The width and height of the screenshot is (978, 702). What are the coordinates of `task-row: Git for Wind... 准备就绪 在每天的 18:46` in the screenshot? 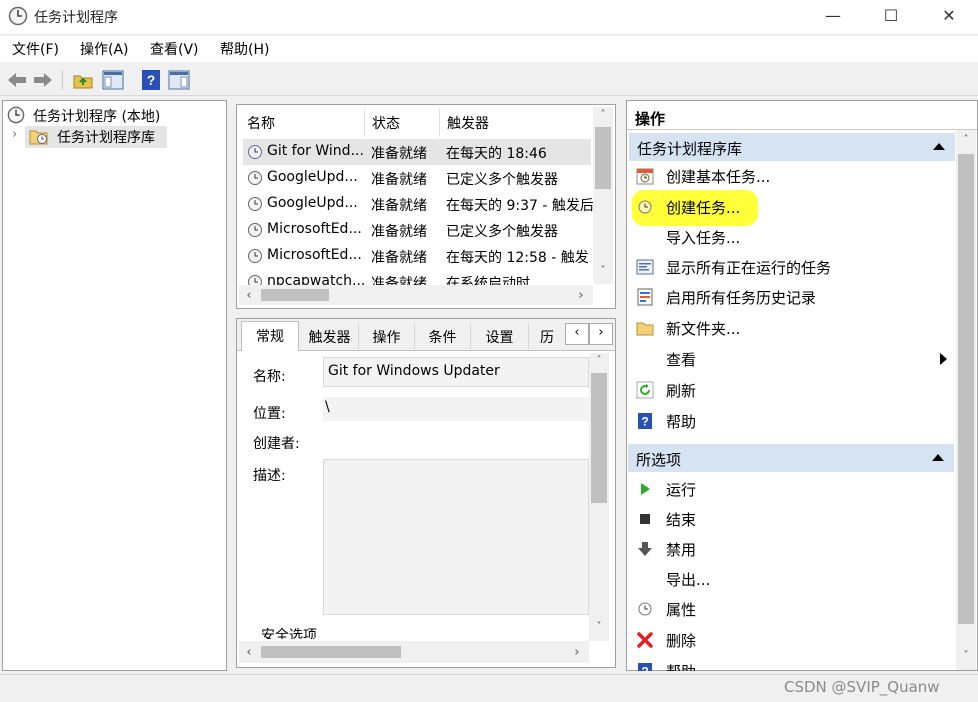 It's located at (417, 152).